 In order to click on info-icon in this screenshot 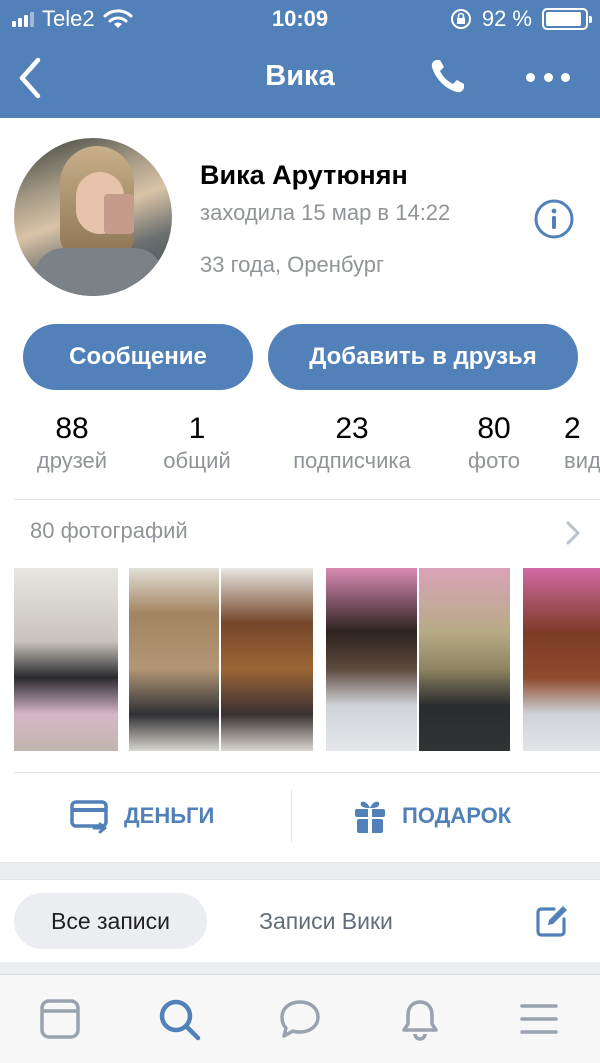, I will do `click(554, 219)`.